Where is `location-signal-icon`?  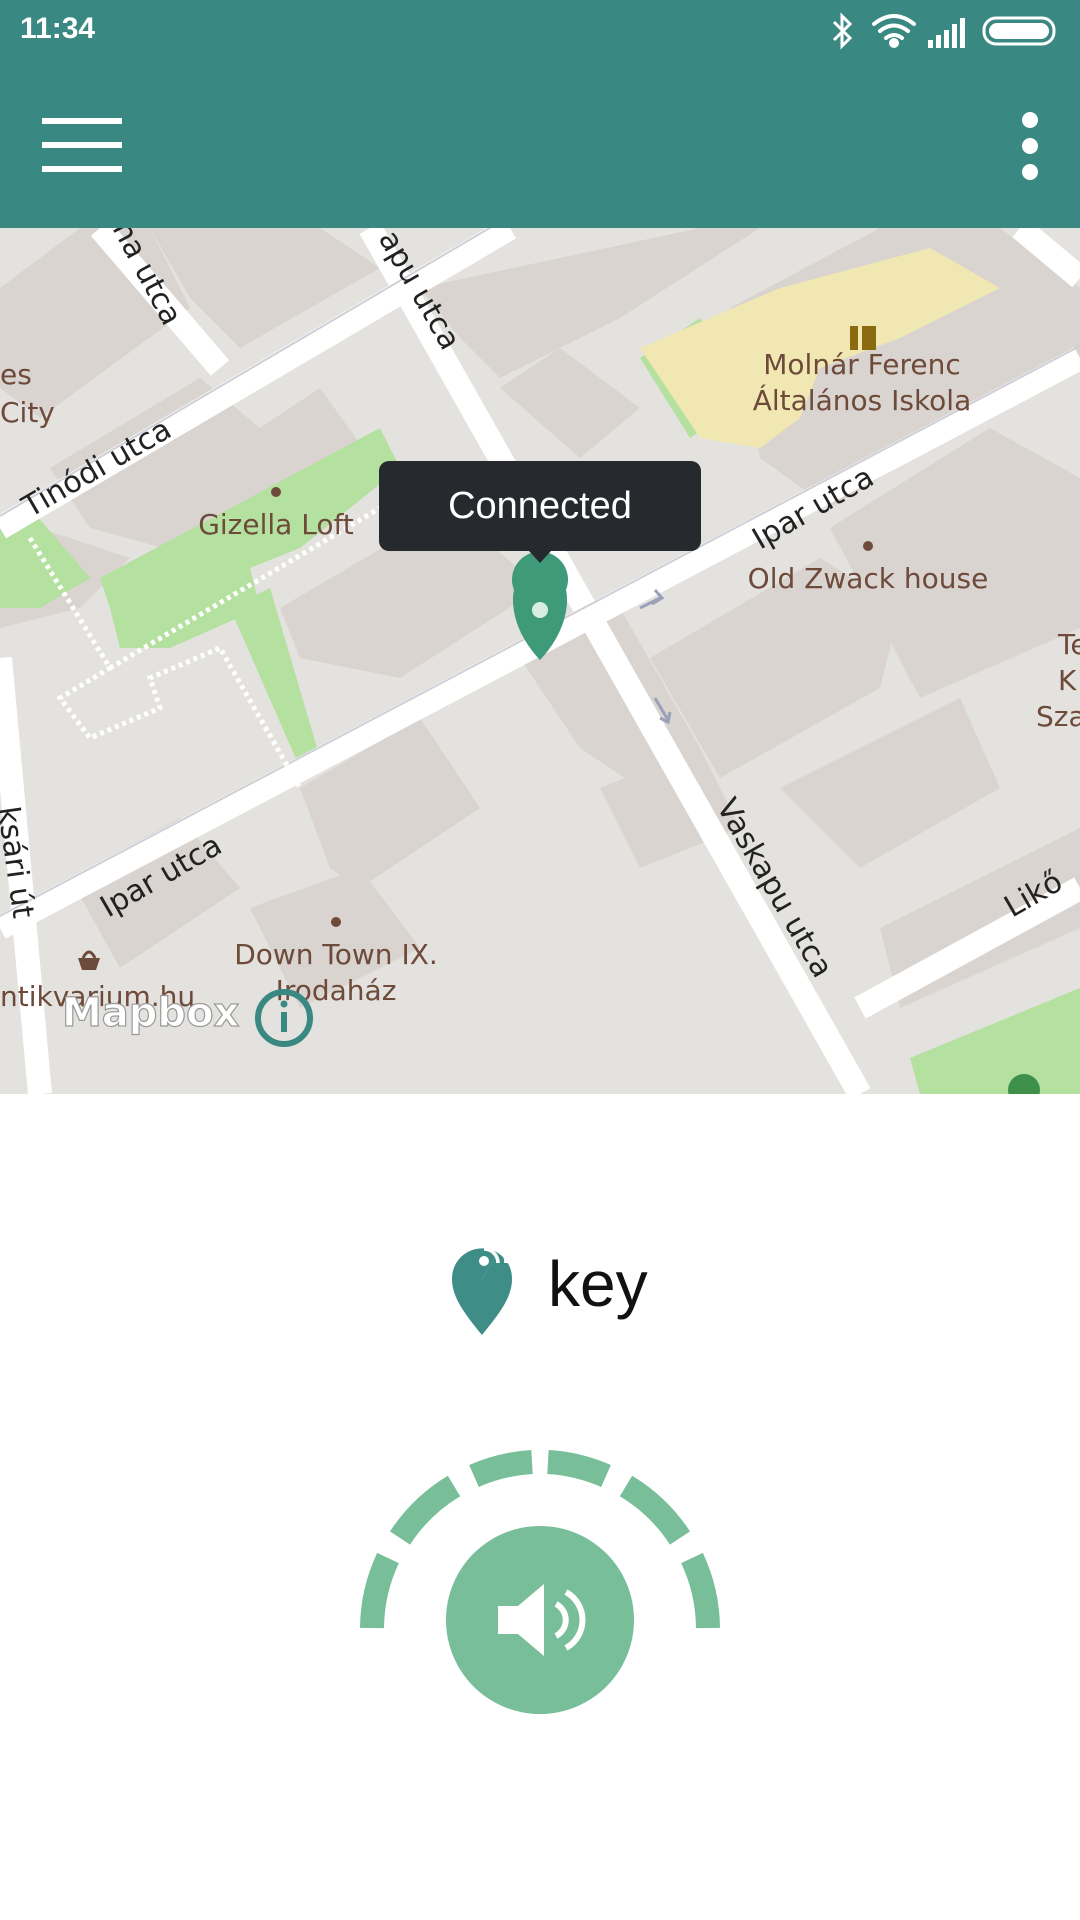 location-signal-icon is located at coordinates (482, 1287).